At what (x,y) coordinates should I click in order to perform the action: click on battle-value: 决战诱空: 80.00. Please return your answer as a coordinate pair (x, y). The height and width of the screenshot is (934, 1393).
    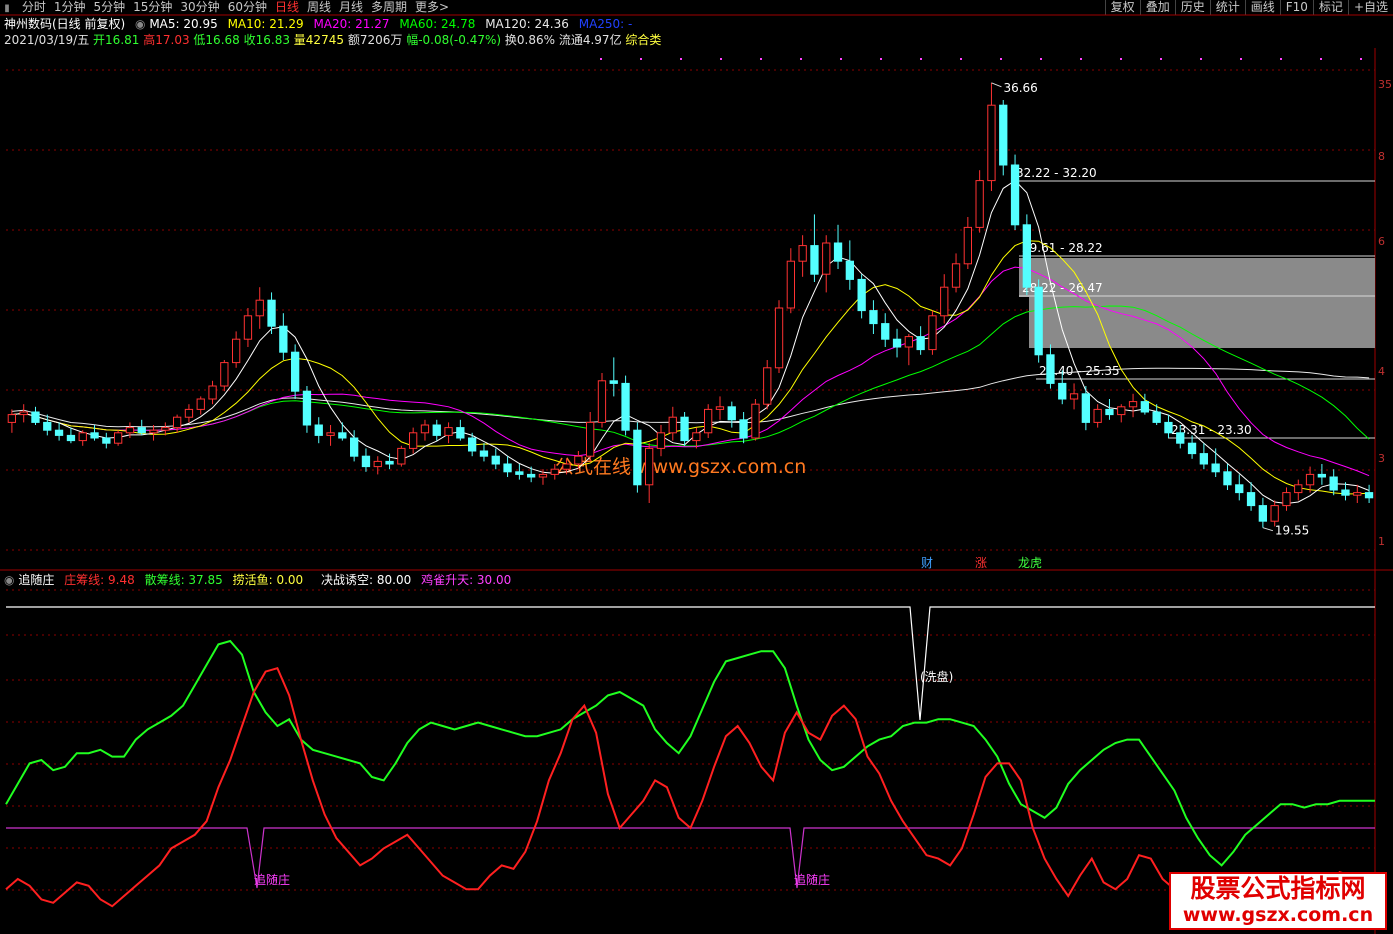
    Looking at the image, I should click on (366, 580).